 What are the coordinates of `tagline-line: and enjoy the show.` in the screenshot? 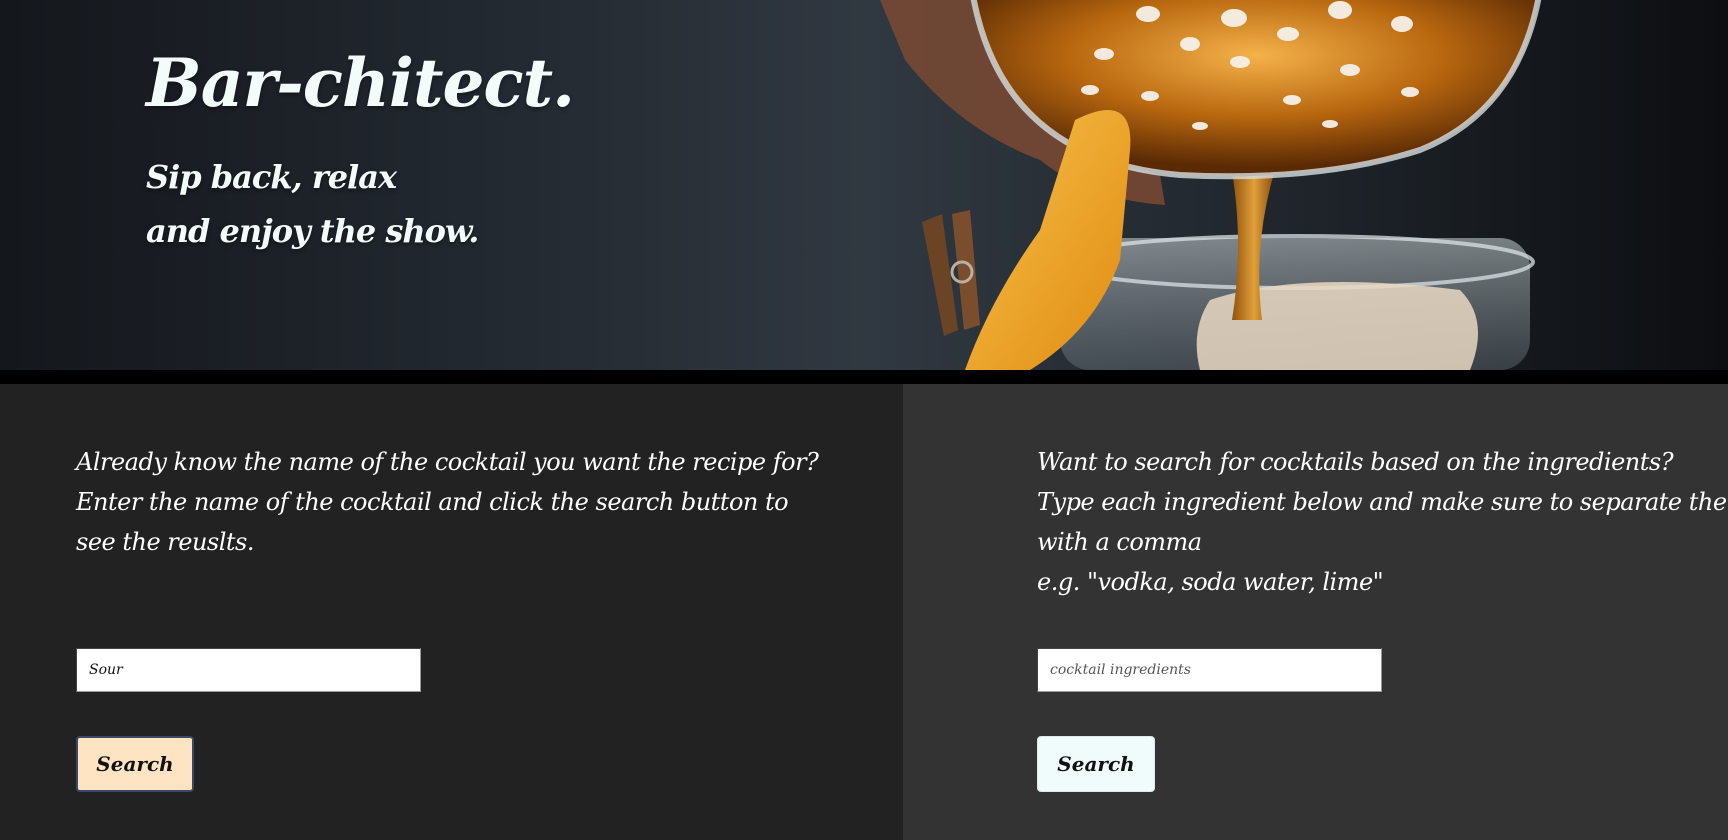 It's located at (312, 231).